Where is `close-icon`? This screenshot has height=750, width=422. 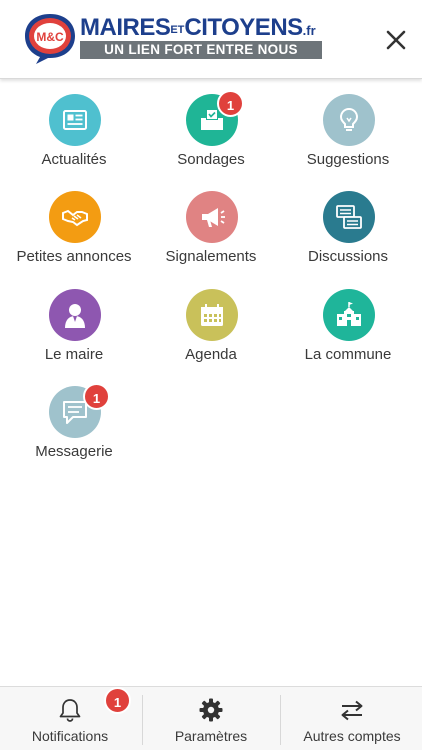 close-icon is located at coordinates (396, 40).